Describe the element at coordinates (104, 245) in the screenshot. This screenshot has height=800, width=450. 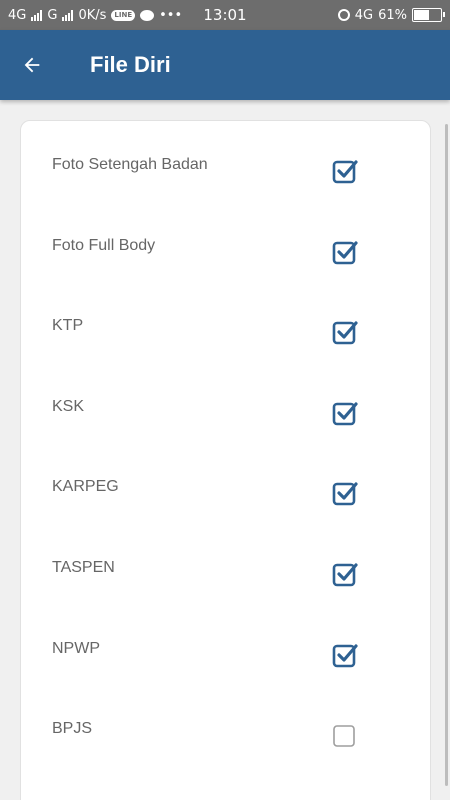
I see `document-label: Foto Full Body` at that location.